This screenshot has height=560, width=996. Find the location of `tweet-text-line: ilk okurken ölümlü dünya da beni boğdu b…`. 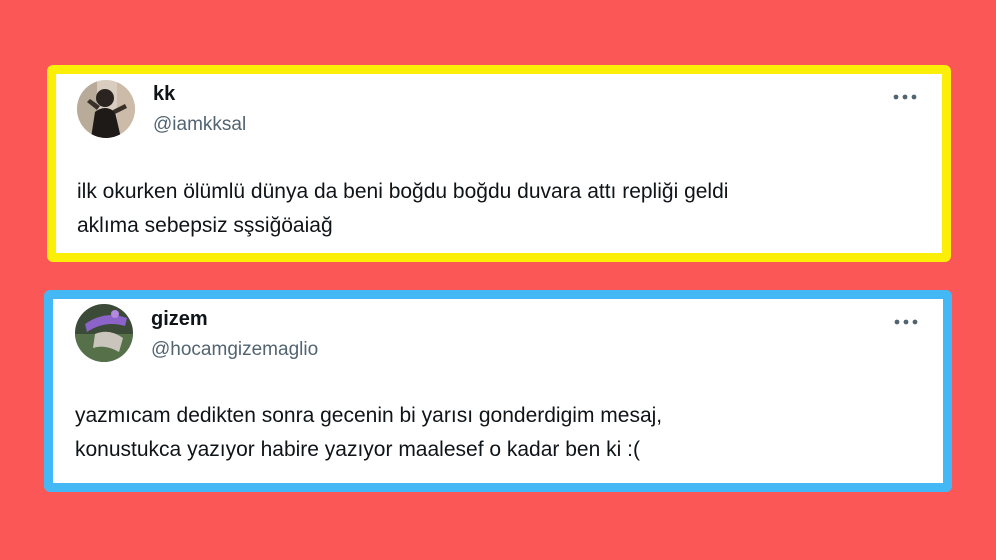

tweet-text-line: ilk okurken ölümlü dünya da beni boğdu b… is located at coordinates (403, 191).